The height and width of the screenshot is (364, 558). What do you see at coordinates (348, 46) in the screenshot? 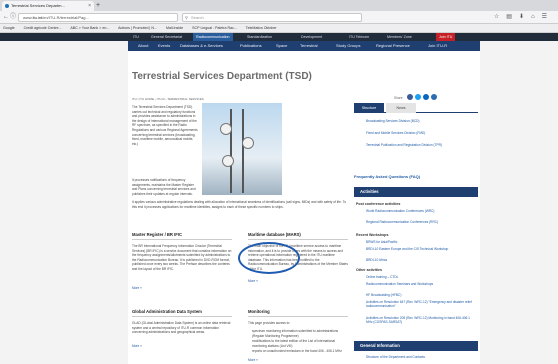
I see `sector-nav-study-groups: Study Groups` at bounding box center [348, 46].